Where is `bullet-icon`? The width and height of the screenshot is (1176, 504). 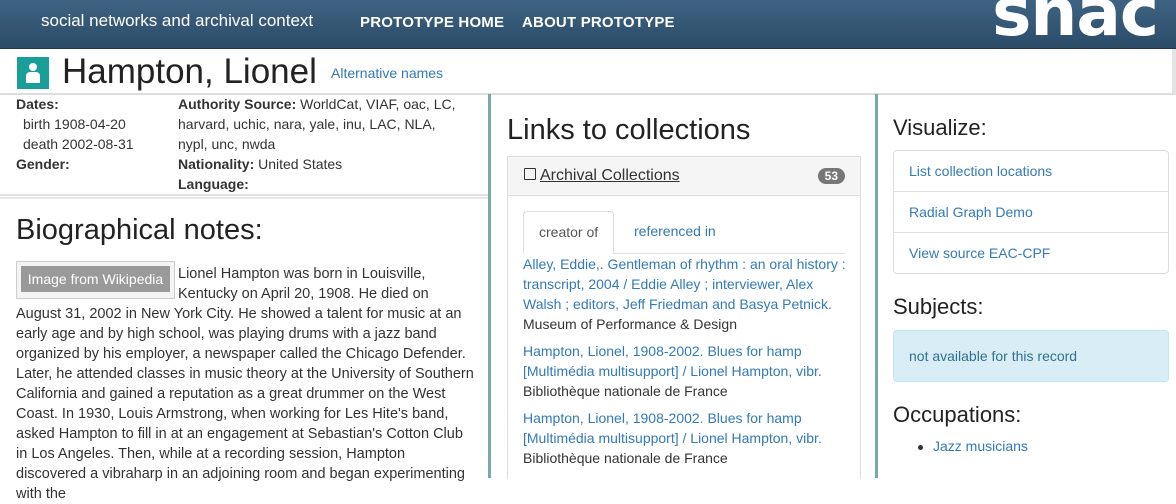
bullet-icon is located at coordinates (920, 447).